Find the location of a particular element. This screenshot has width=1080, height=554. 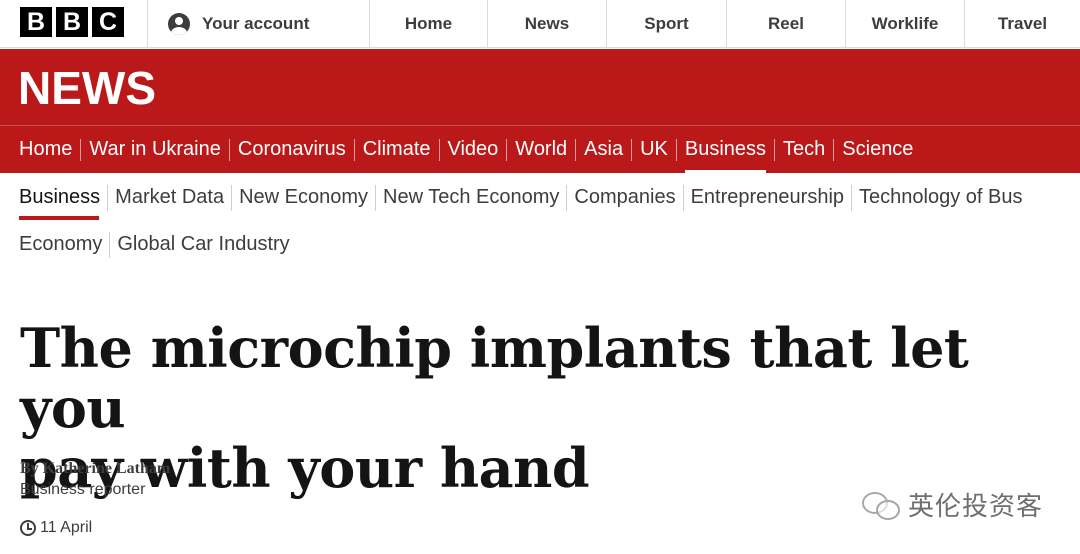

article-date: 11 April is located at coordinates (56, 528).